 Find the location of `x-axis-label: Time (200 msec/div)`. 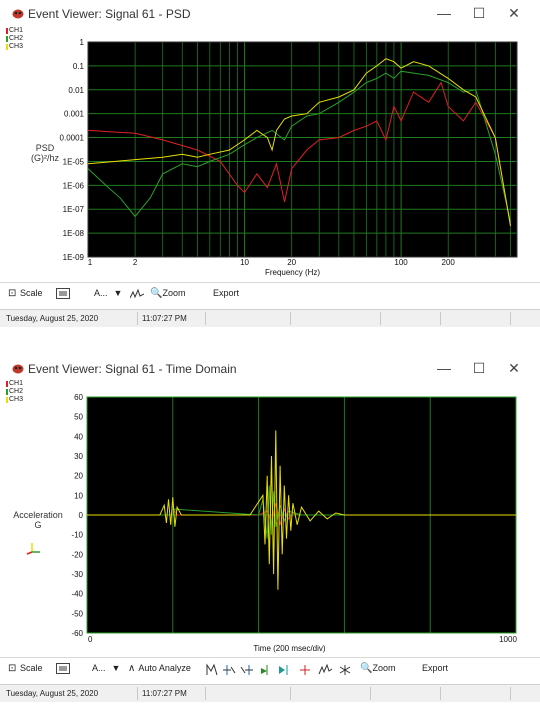

x-axis-label: Time (200 msec/div) is located at coordinates (289, 648).